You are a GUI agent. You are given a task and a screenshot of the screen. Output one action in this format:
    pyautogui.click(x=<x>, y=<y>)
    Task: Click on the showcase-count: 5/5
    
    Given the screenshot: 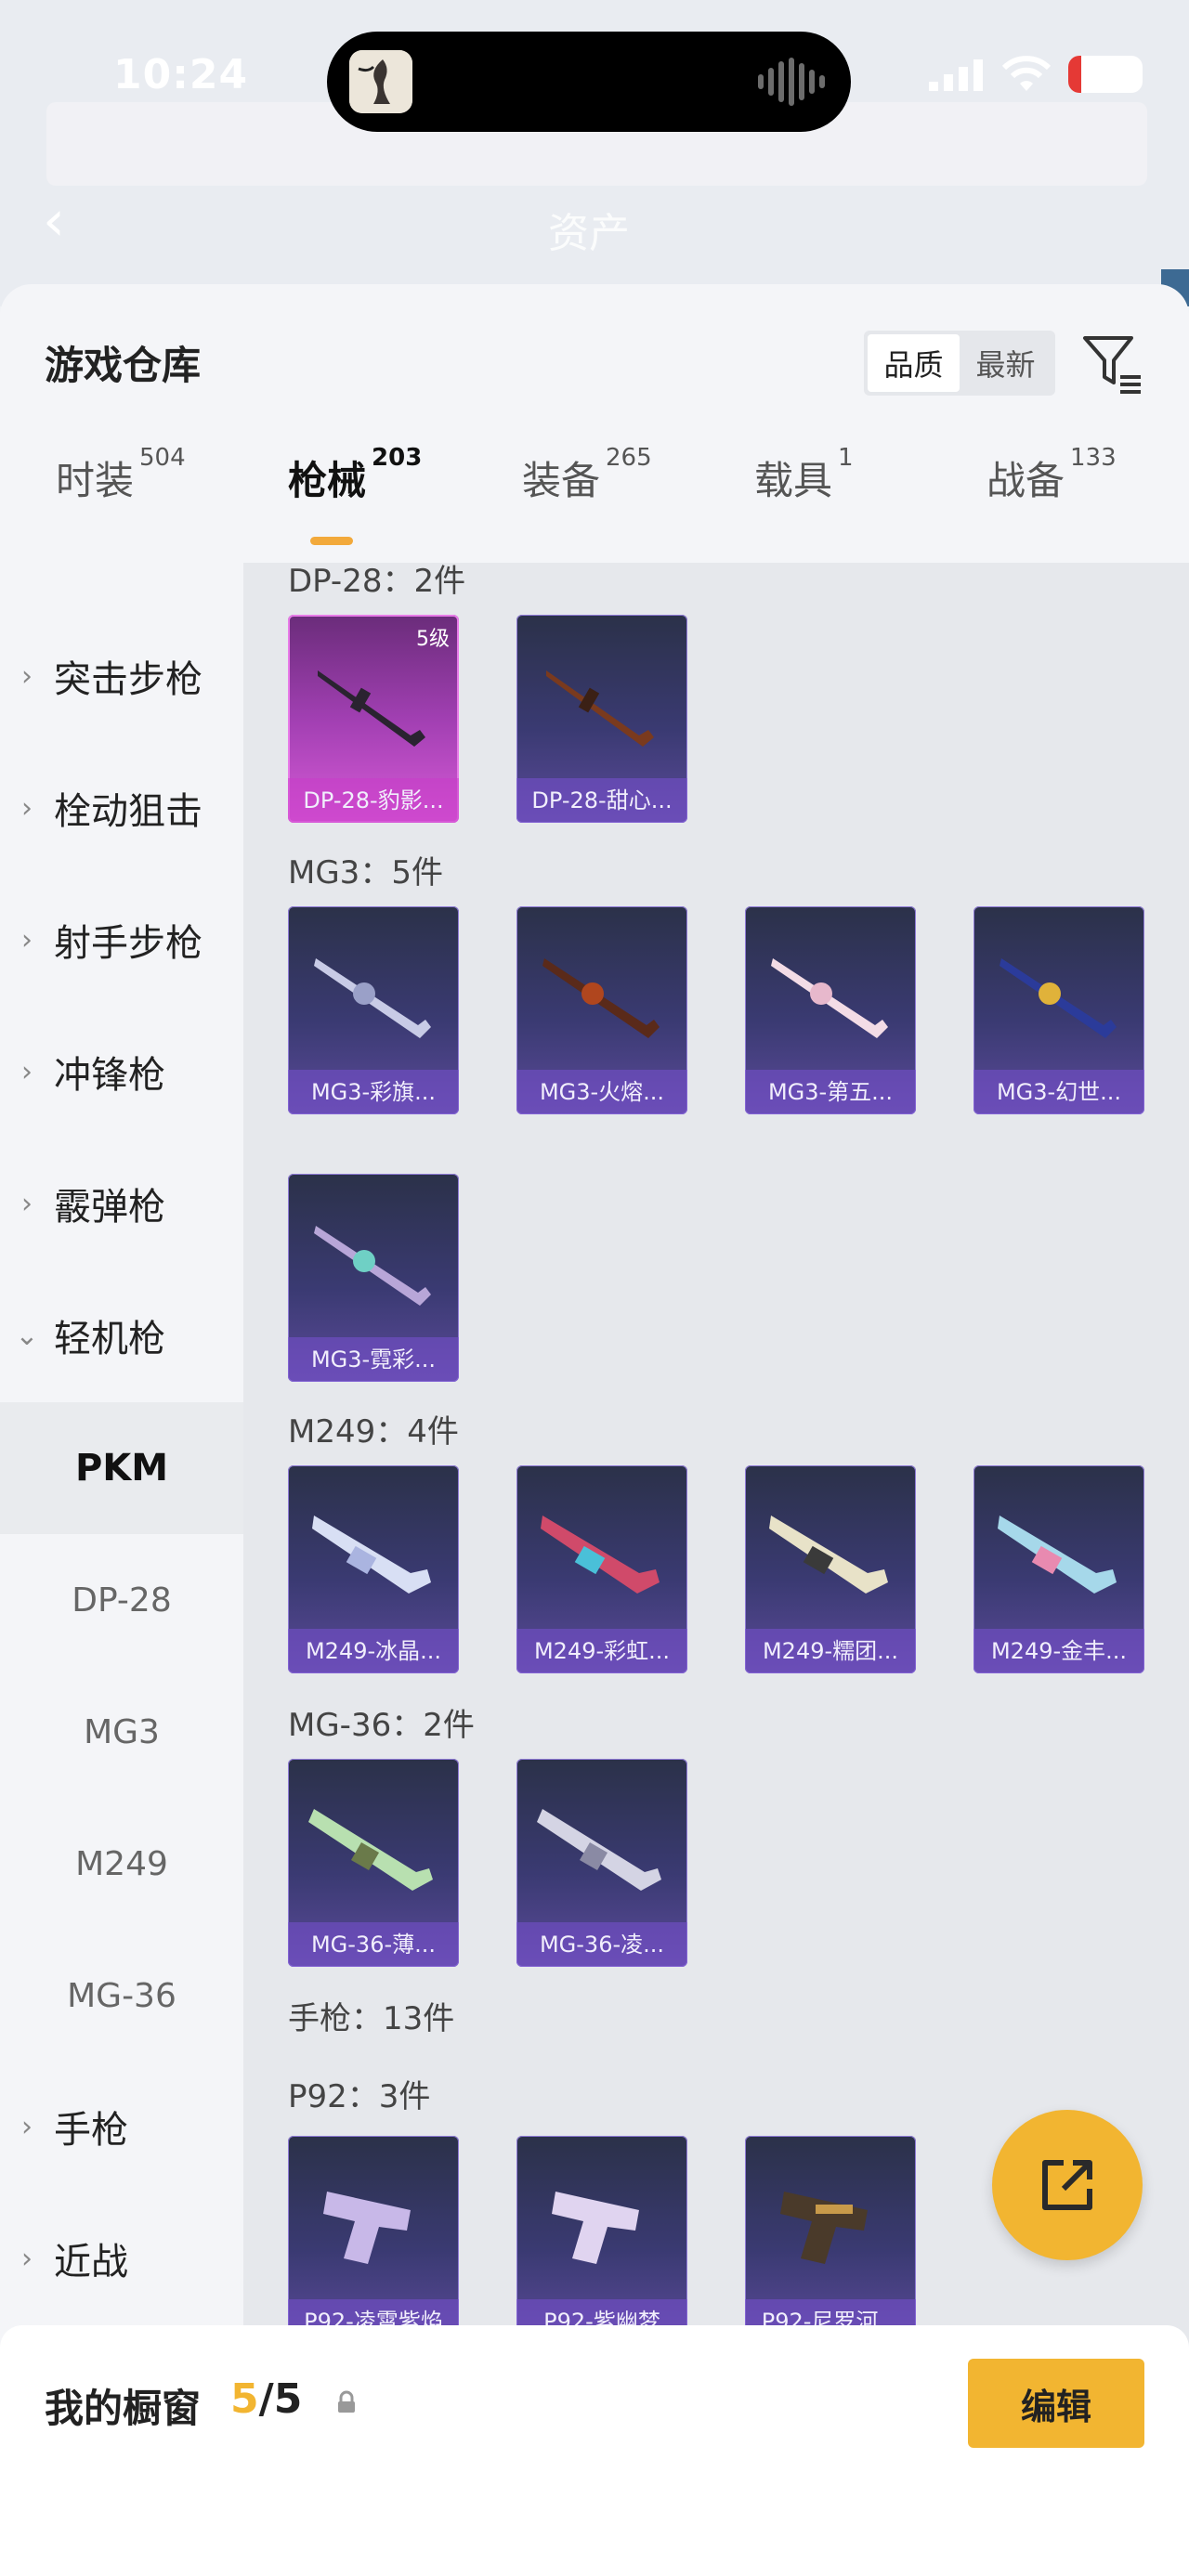 What is the action you would take?
    pyautogui.click(x=266, y=2399)
    